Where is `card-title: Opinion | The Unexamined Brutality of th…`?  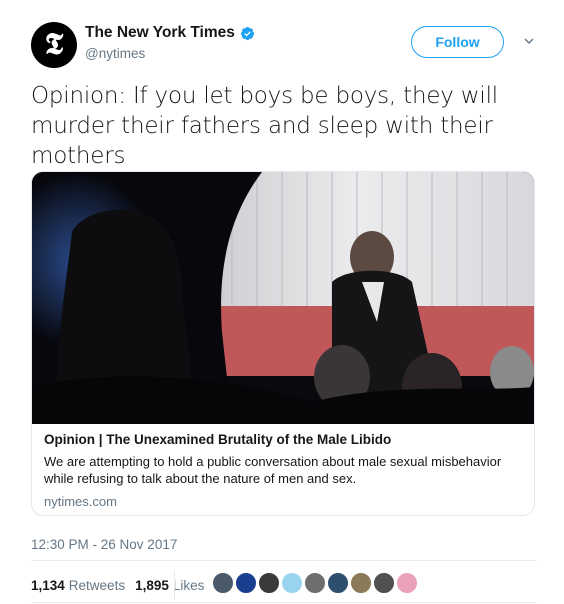 card-title: Opinion | The Unexamined Brutality of th… is located at coordinates (285, 439).